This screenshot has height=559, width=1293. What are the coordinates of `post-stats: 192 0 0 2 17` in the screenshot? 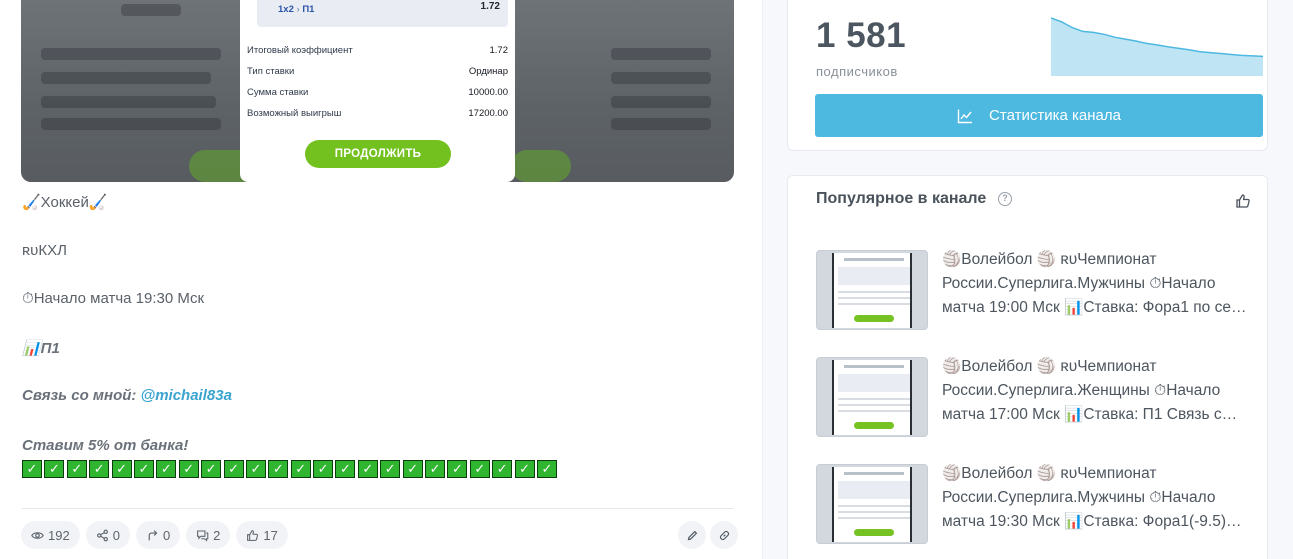 It's located at (154, 535).